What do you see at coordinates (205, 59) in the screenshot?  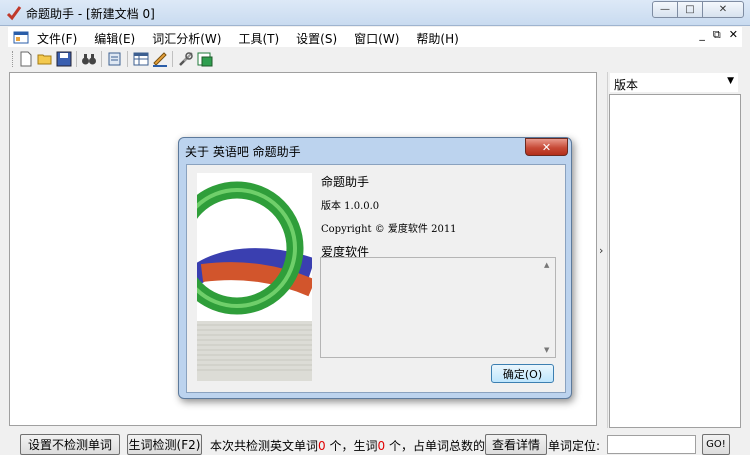 I see `spreadsheet-icon` at bounding box center [205, 59].